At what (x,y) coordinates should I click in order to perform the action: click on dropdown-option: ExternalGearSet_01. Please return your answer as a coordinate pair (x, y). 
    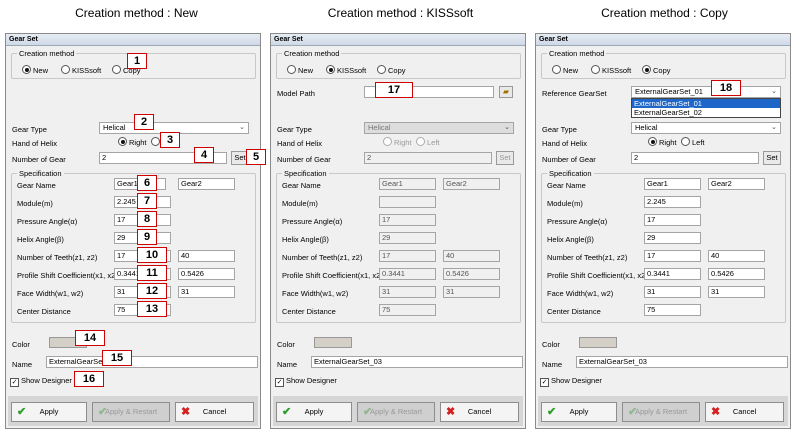
    Looking at the image, I should click on (706, 103).